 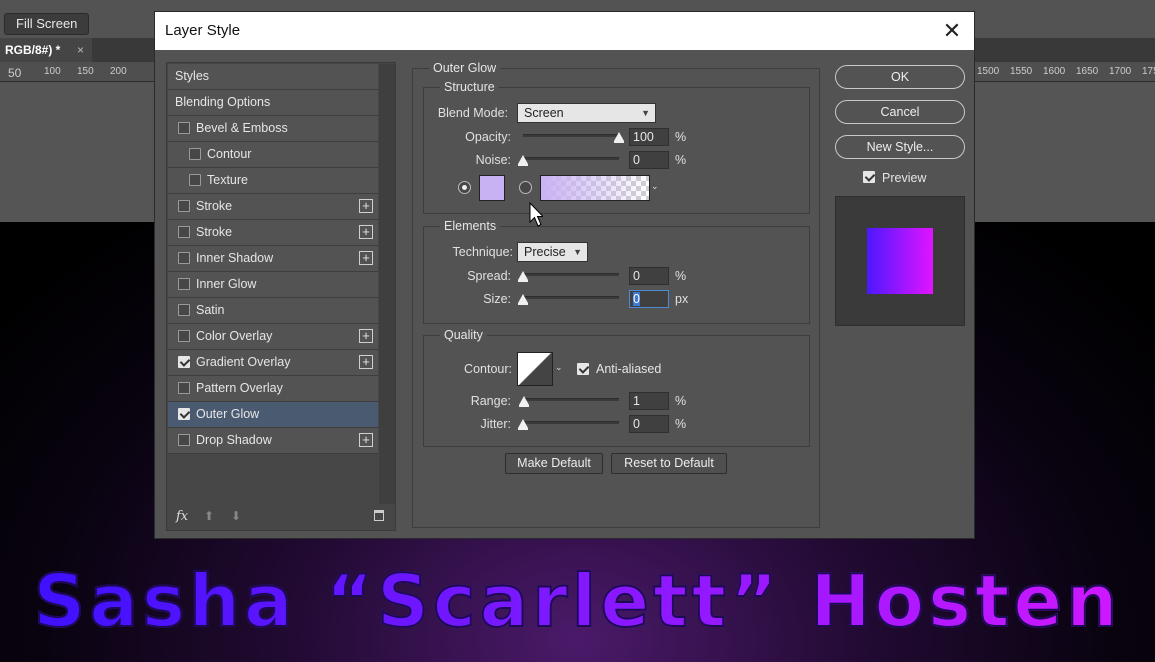 What do you see at coordinates (379, 515) in the screenshot?
I see `trash-icon` at bounding box center [379, 515].